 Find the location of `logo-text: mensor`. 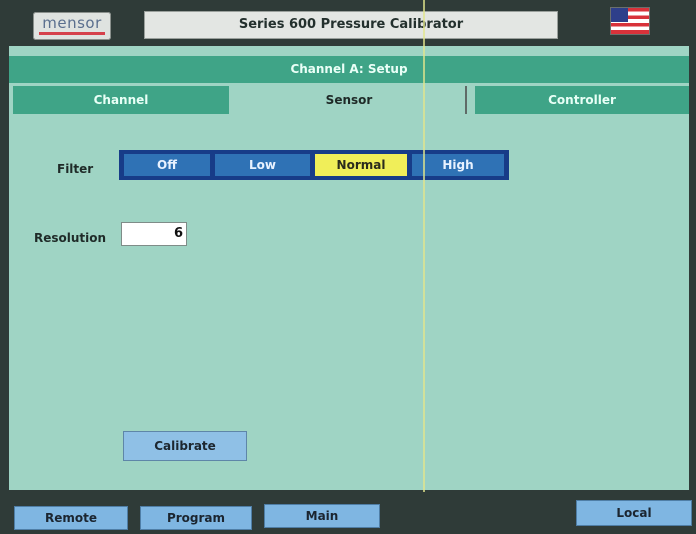

logo-text: mensor is located at coordinates (72, 23).